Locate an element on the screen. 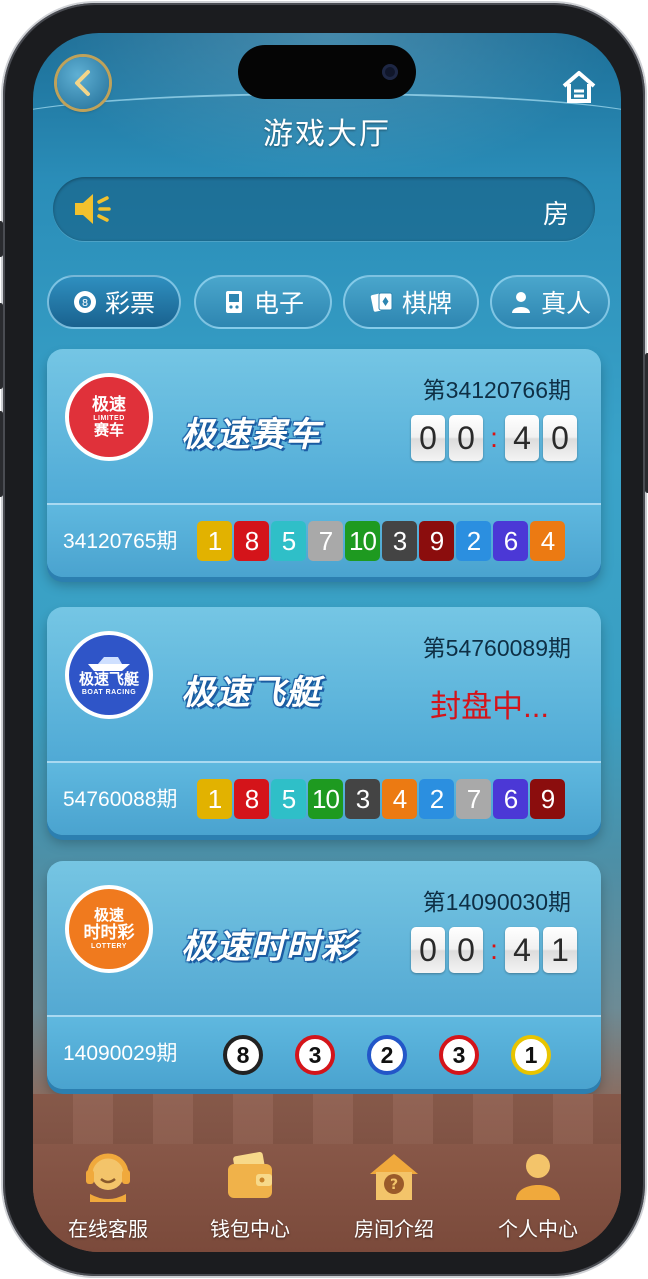  volume-up-button is located at coordinates (1, 346).